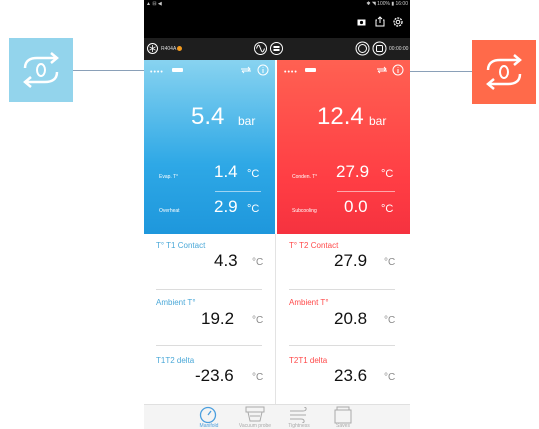  What do you see at coordinates (378, 121) in the screenshot?
I see `high-pressure-unit: bar` at bounding box center [378, 121].